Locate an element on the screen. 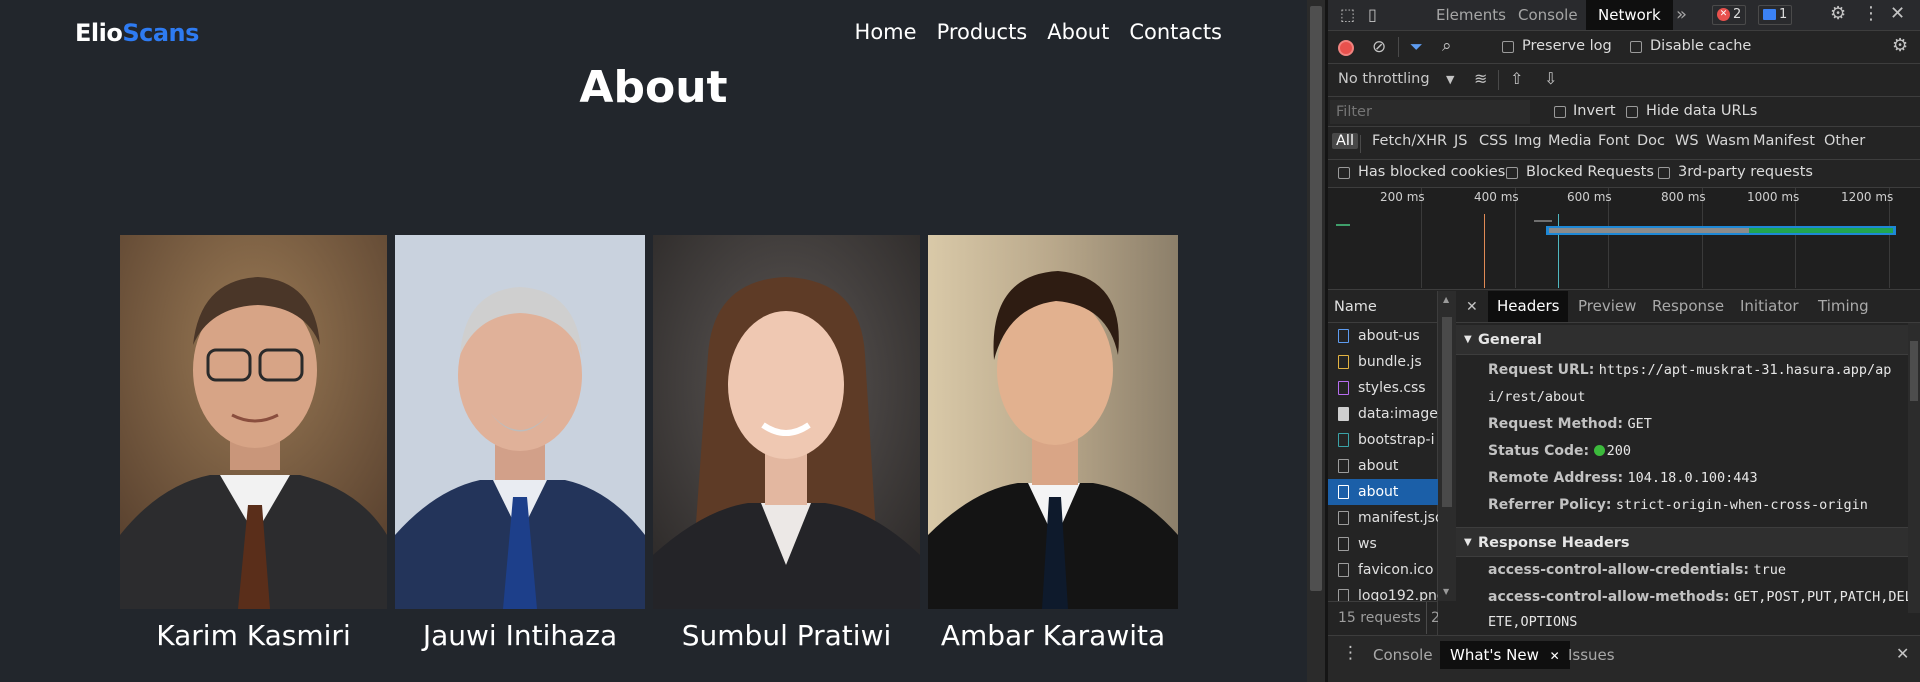  request-name: bundle.js is located at coordinates (1390, 362).